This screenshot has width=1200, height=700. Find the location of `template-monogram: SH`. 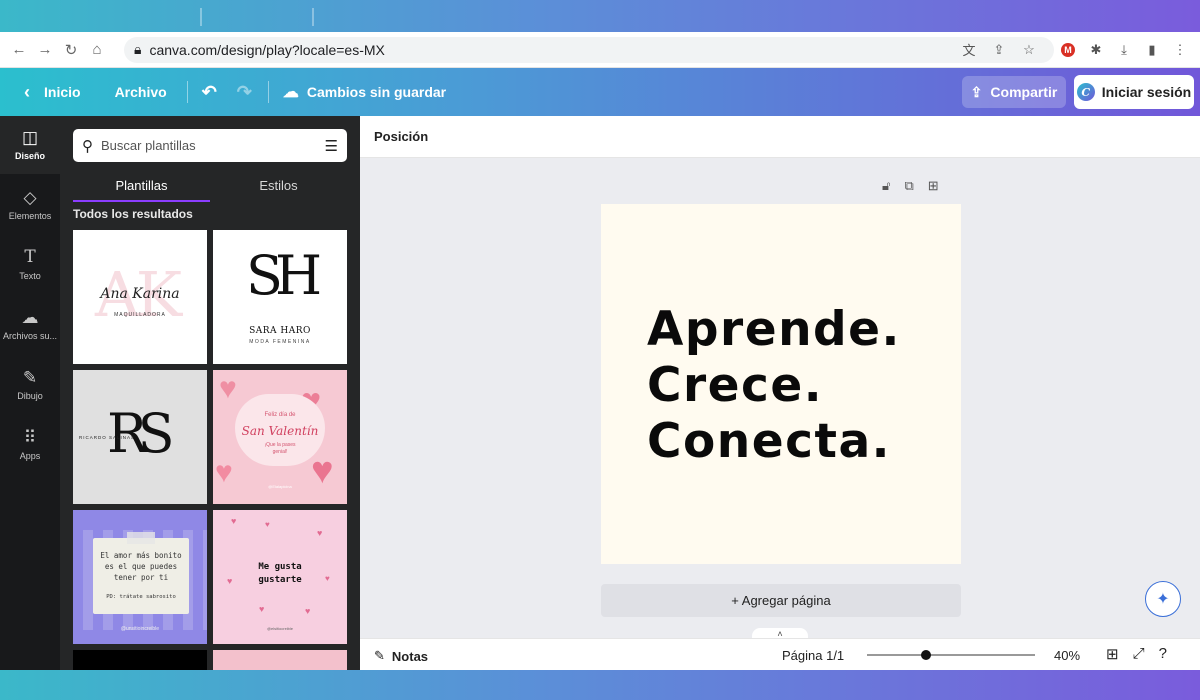

template-monogram: SH is located at coordinates (283, 275).